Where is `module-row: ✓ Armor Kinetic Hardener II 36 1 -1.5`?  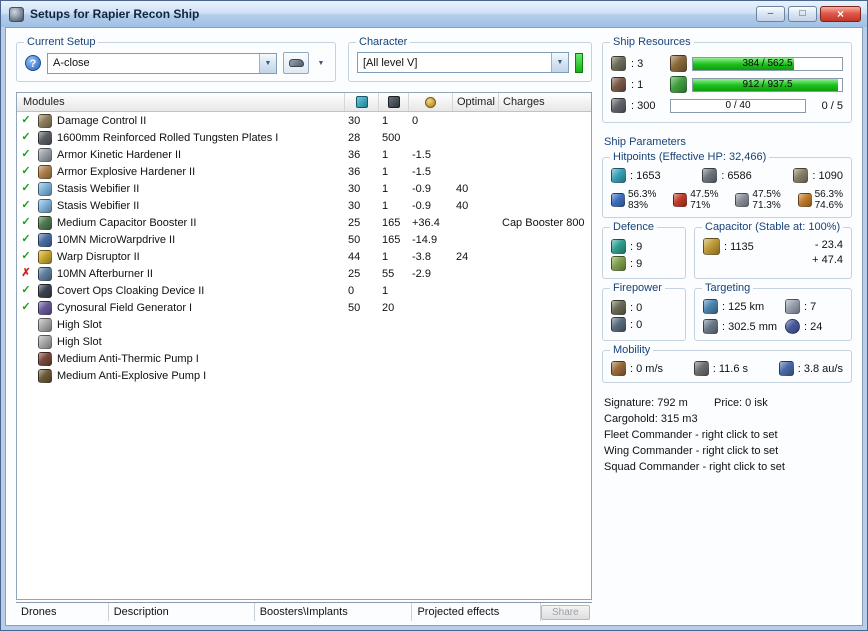 module-row: ✓ Armor Kinetic Hardener II 36 1 -1.5 is located at coordinates (304, 154).